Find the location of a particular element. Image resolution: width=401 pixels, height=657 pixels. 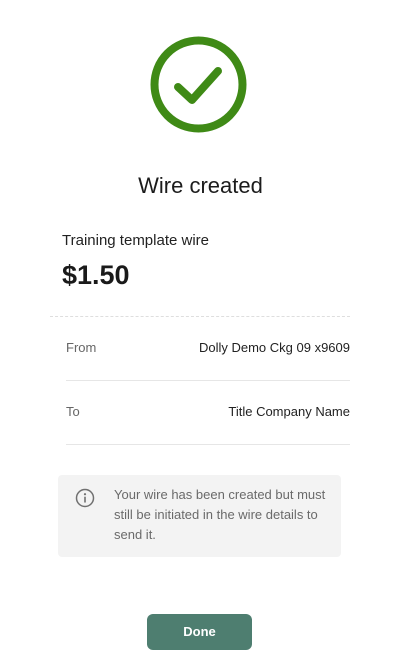

page-title: Wire created is located at coordinates (200, 185).